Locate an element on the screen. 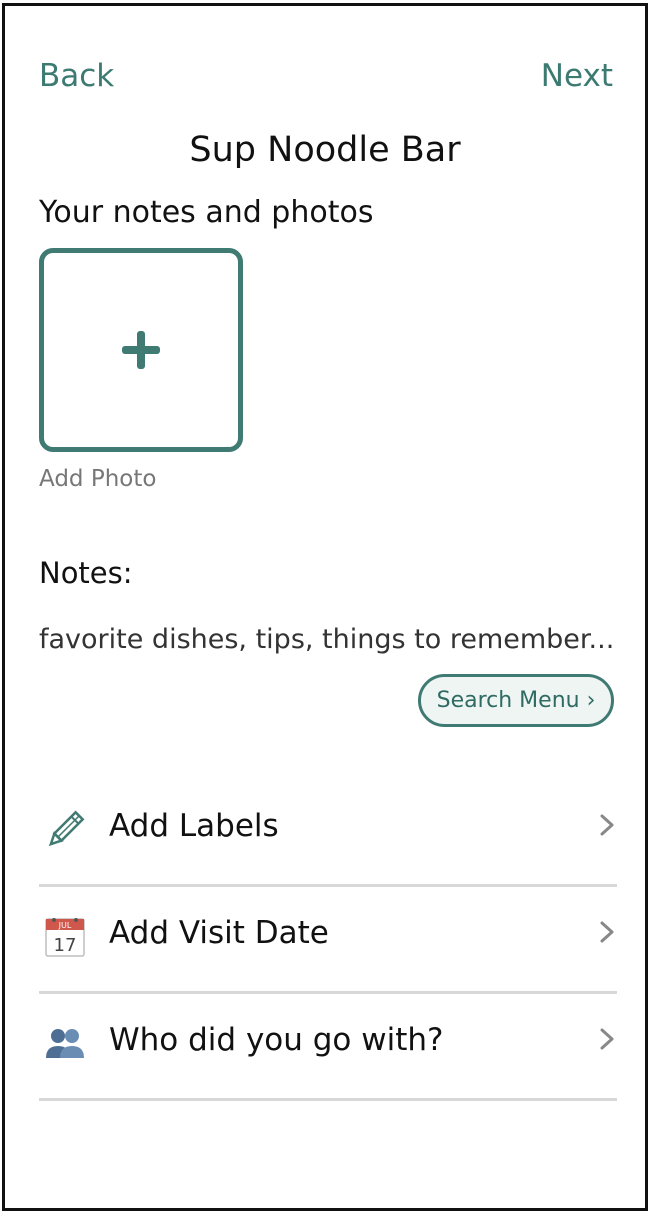 Image resolution: width=650 pixels, height=1214 pixels. add-labels-row: Add Labels is located at coordinates (328, 832).